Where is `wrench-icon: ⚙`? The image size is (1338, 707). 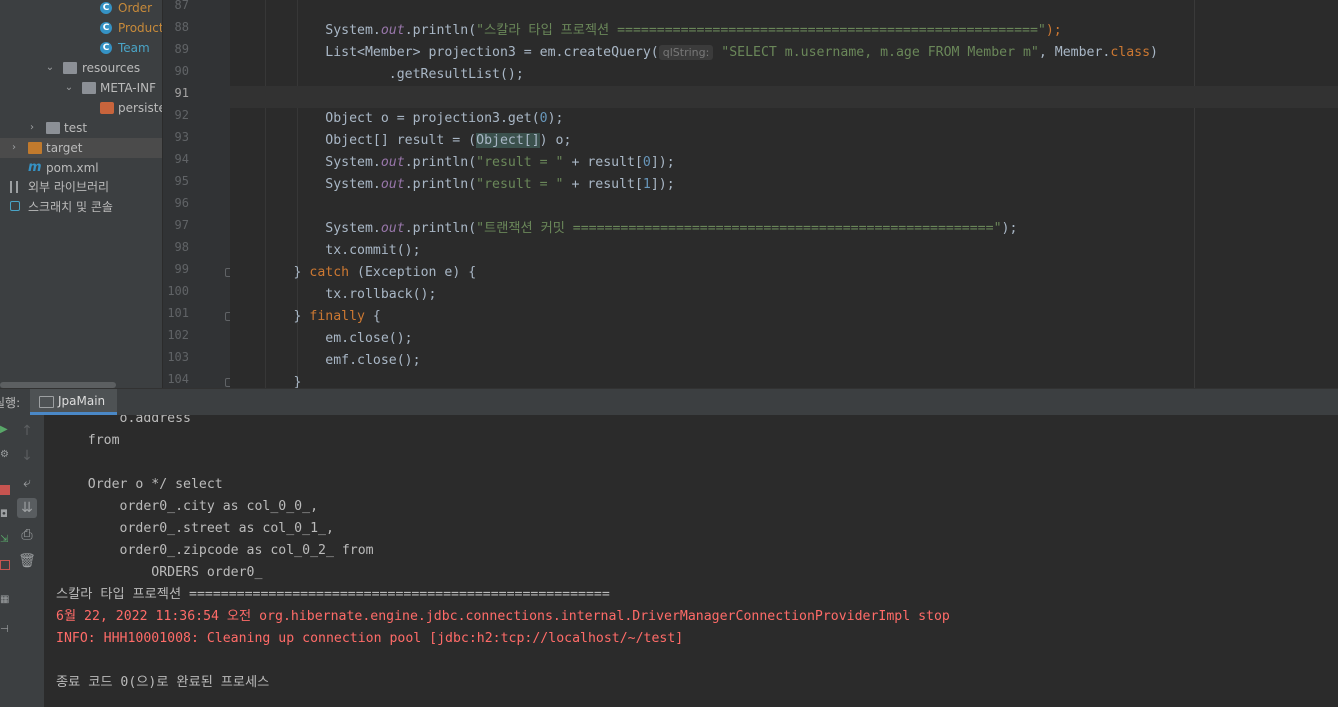
wrench-icon: ⚙ is located at coordinates (5, 455).